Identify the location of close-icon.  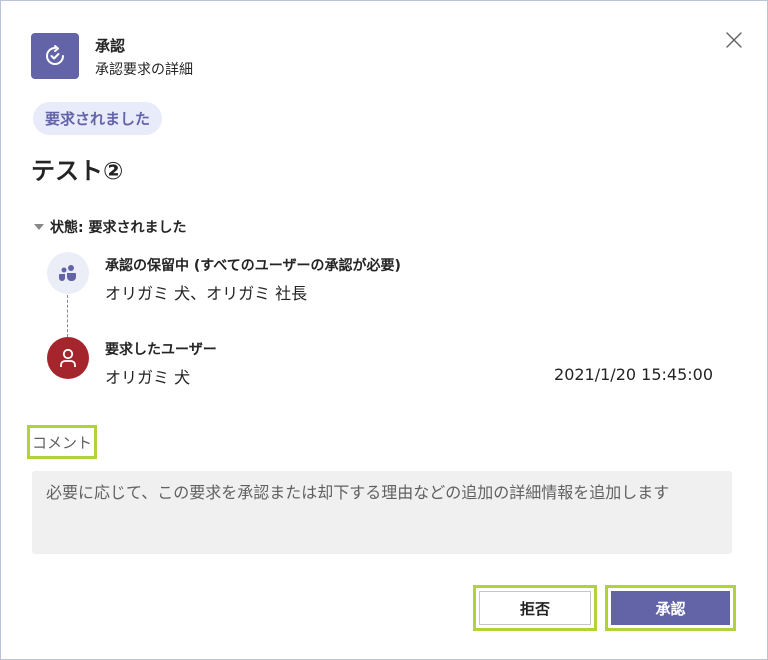
(734, 40).